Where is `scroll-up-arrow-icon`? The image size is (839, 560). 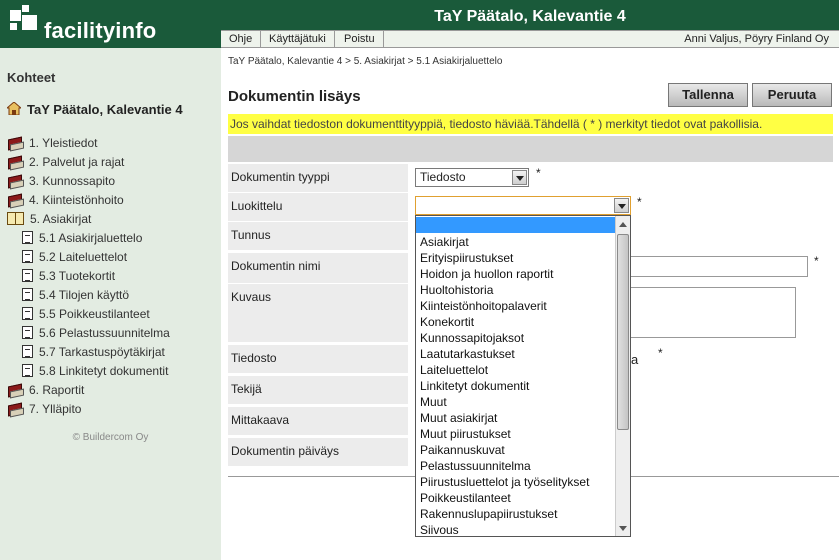
scroll-up-arrow-icon is located at coordinates (623, 224).